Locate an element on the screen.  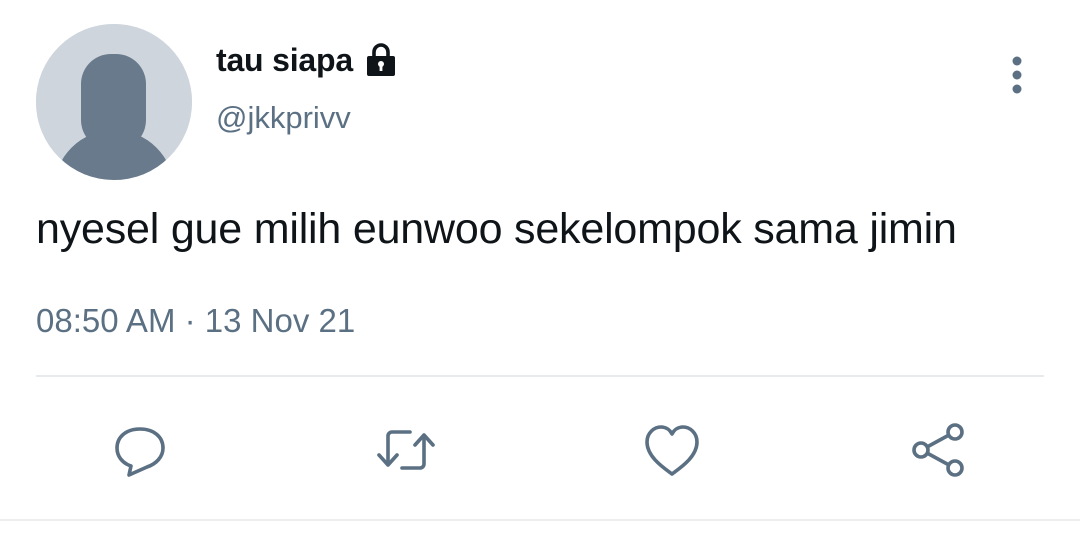
reply-icon is located at coordinates (140, 452).